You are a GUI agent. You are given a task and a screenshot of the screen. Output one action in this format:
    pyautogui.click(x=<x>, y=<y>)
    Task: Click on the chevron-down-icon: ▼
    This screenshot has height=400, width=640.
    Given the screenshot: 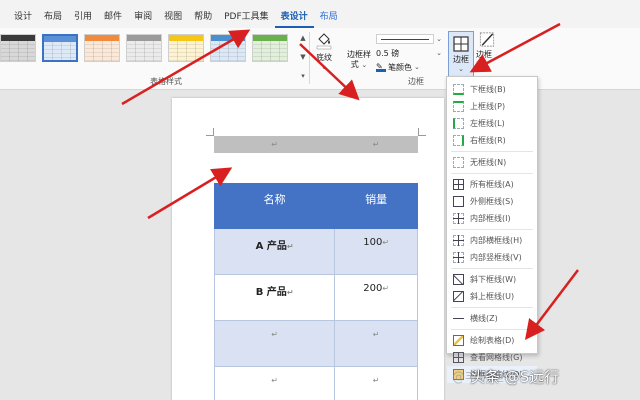 What is the action you would take?
    pyautogui.click(x=302, y=57)
    